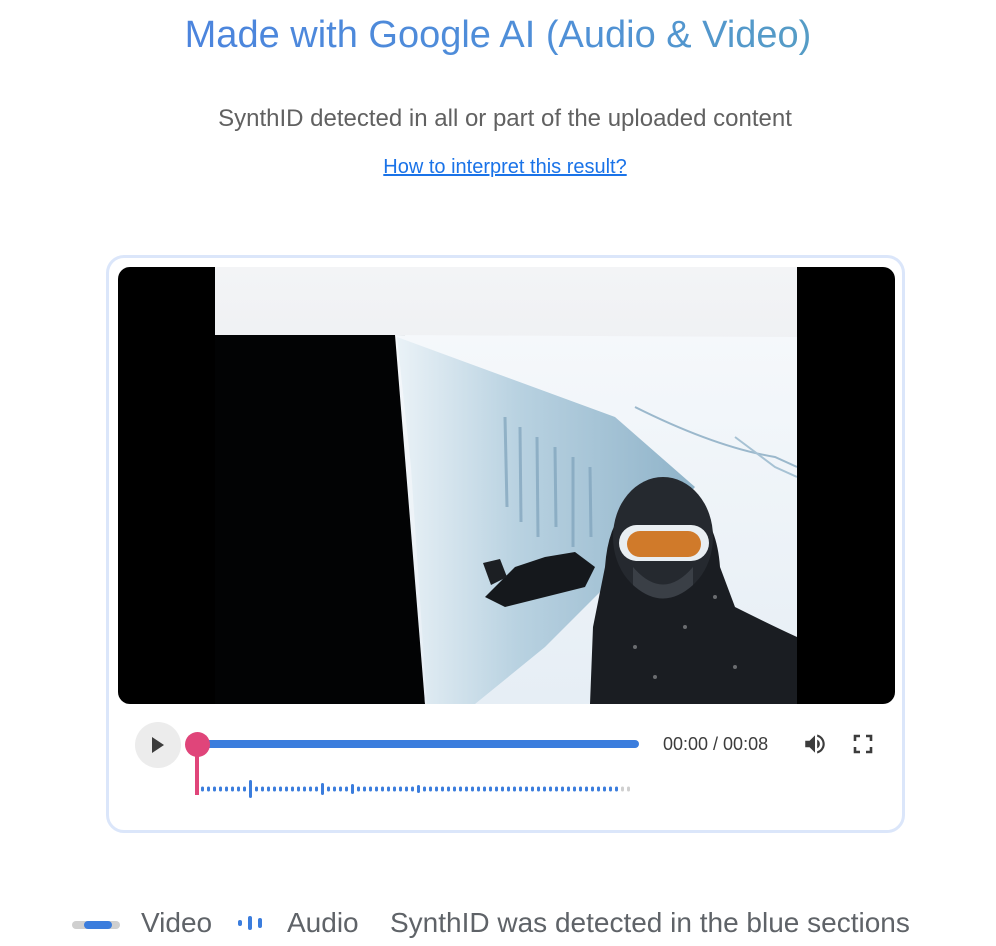 The width and height of the screenshot is (996, 946). What do you see at coordinates (716, 744) in the screenshot?
I see `time-readout: 00:00 / 00:08` at bounding box center [716, 744].